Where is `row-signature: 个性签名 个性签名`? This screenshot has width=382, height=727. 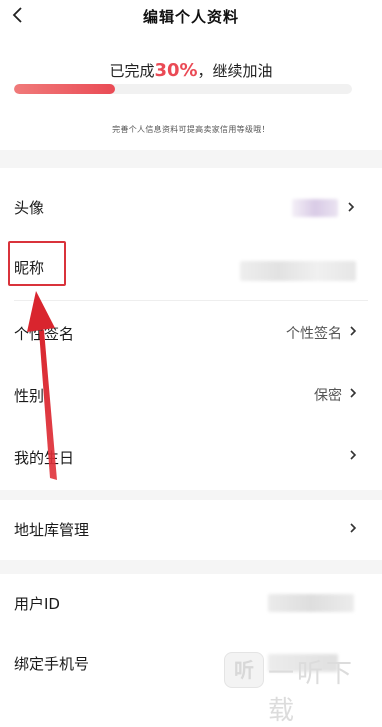
row-signature: 个性签名 个性签名 is located at coordinates (191, 334).